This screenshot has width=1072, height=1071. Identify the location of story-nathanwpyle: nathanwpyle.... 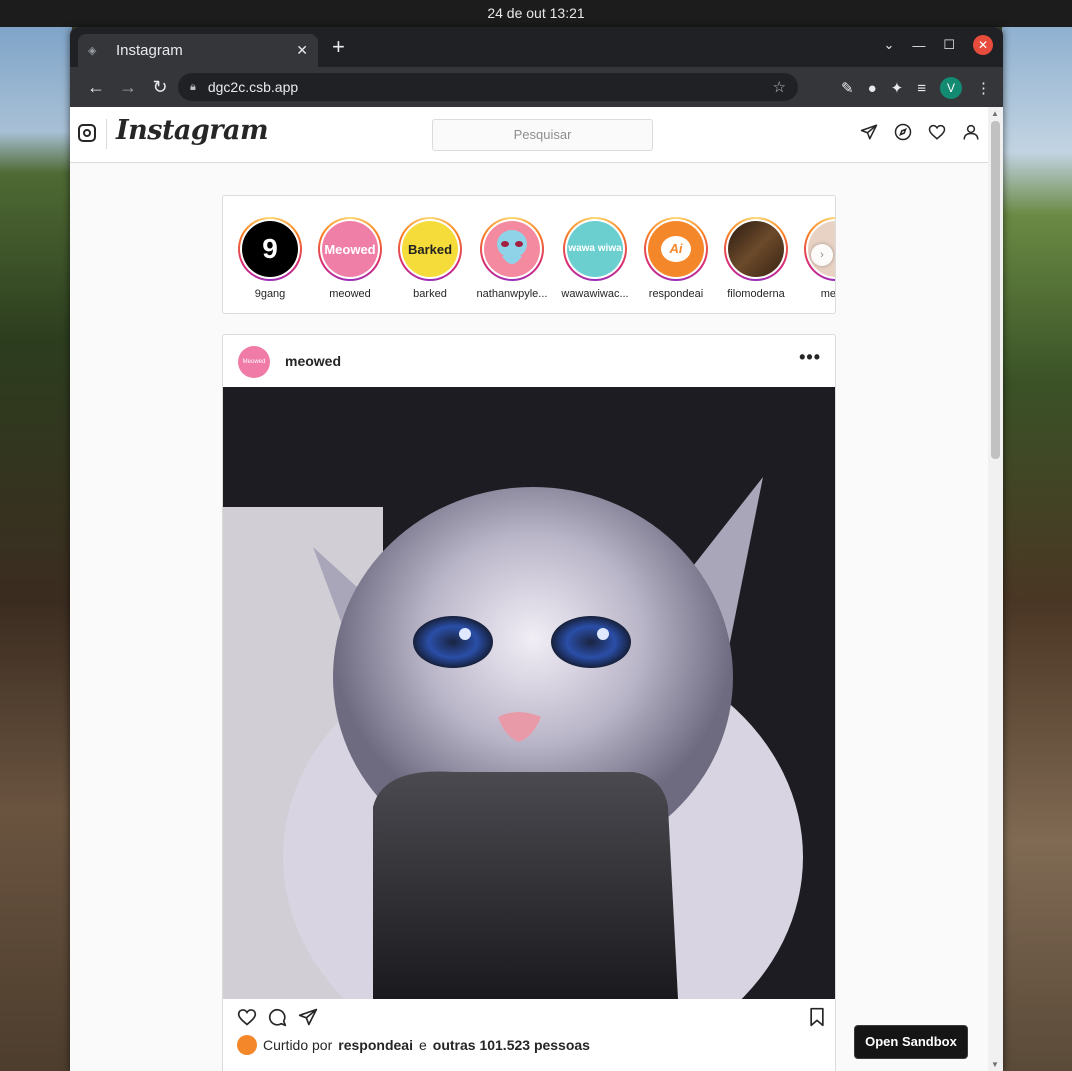
(512, 258).